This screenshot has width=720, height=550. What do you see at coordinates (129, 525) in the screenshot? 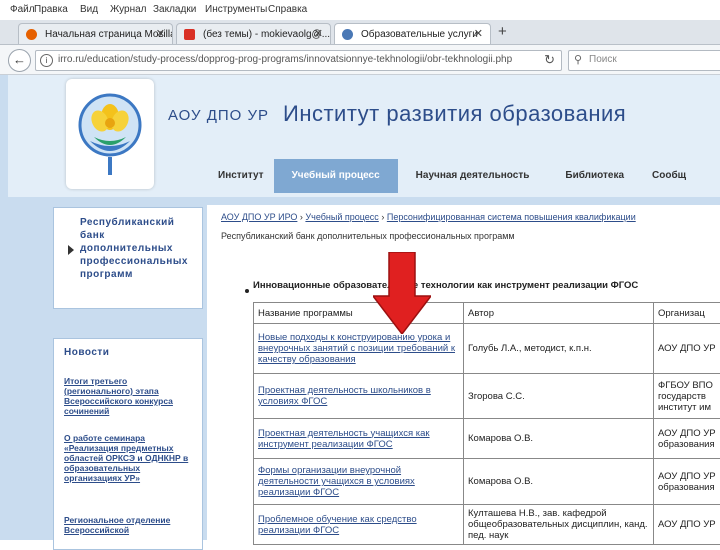
I see `news-item: Региональное отделение Всероссийской` at bounding box center [129, 525].